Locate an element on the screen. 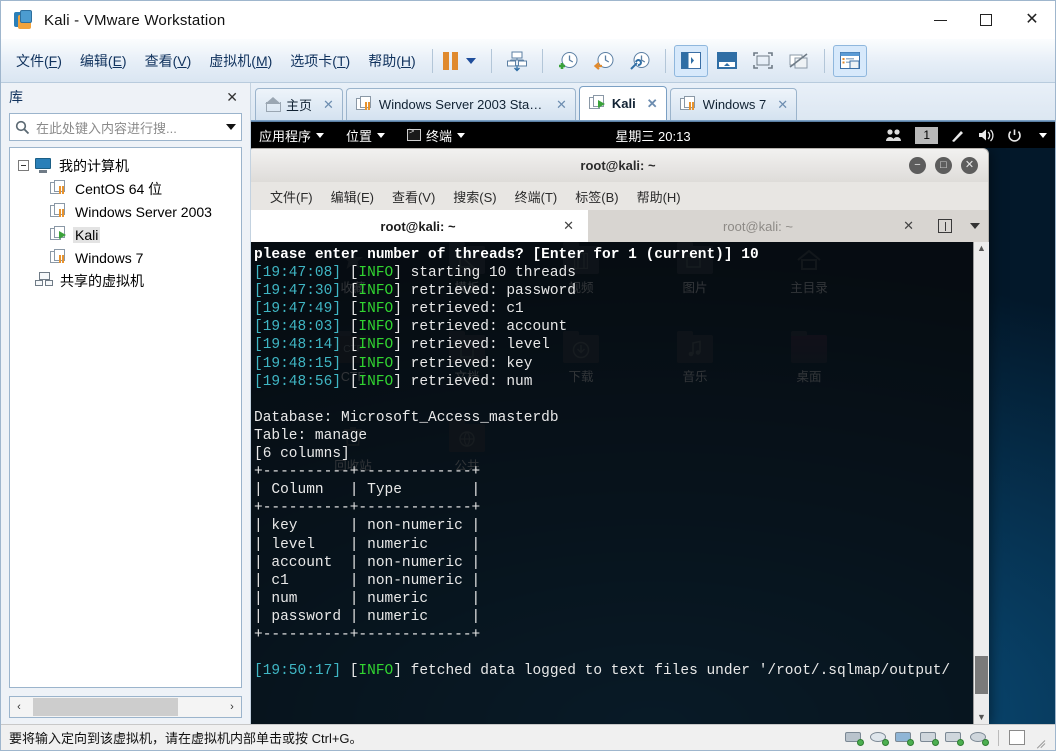 The image size is (1056, 751). terminal-menu-edit: 编辑(E) is located at coordinates (352, 196).